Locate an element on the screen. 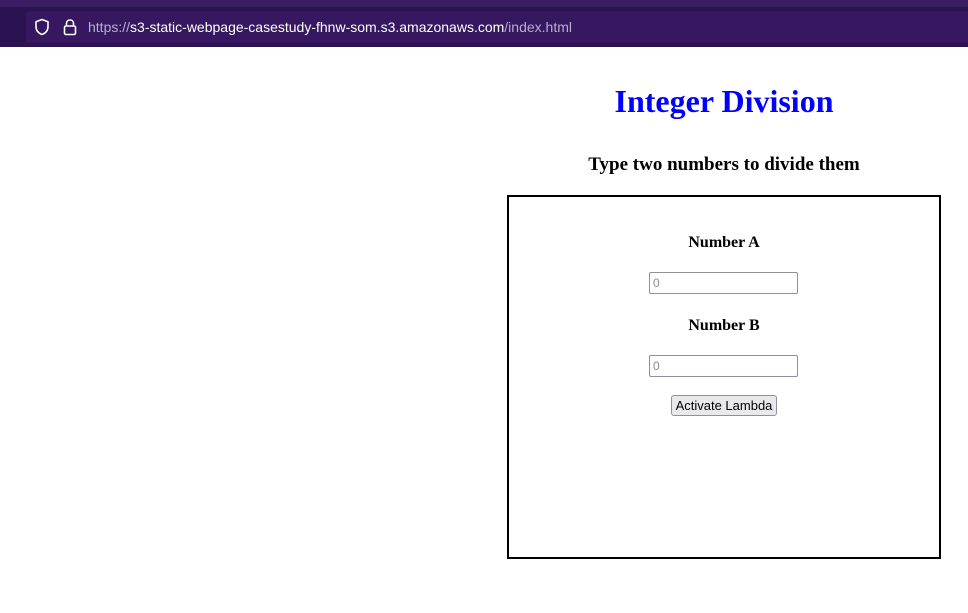 This screenshot has height=613, width=968. number-b-label: Number B is located at coordinates (724, 325).